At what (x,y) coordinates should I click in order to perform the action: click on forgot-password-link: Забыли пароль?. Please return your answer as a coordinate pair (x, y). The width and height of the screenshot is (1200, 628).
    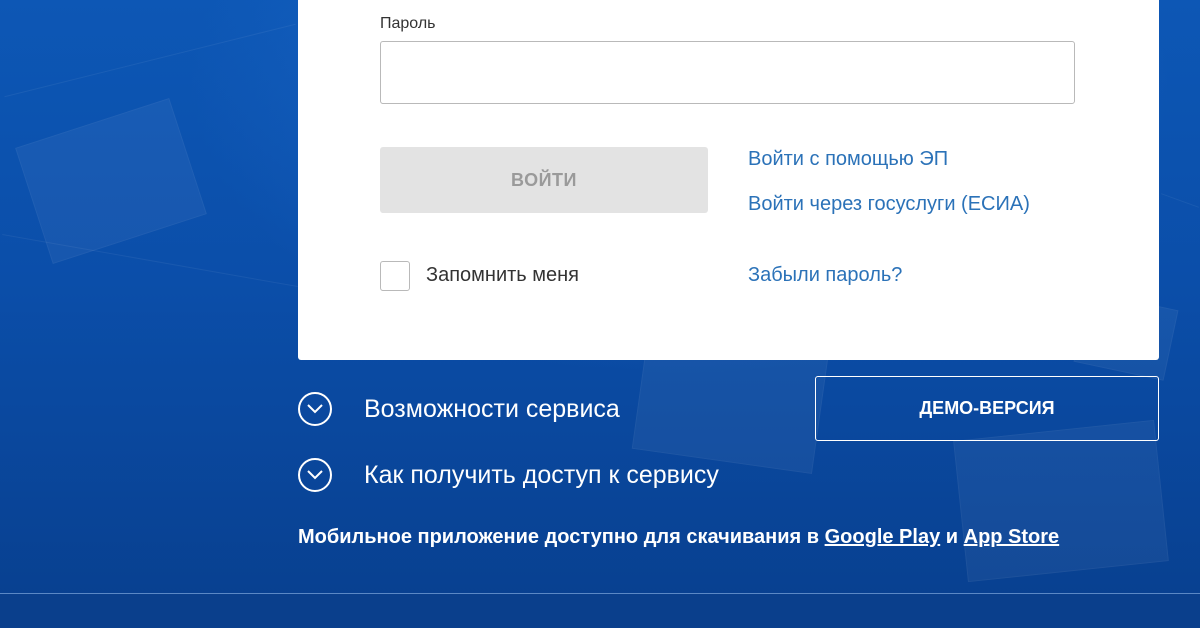
    Looking at the image, I should click on (825, 275).